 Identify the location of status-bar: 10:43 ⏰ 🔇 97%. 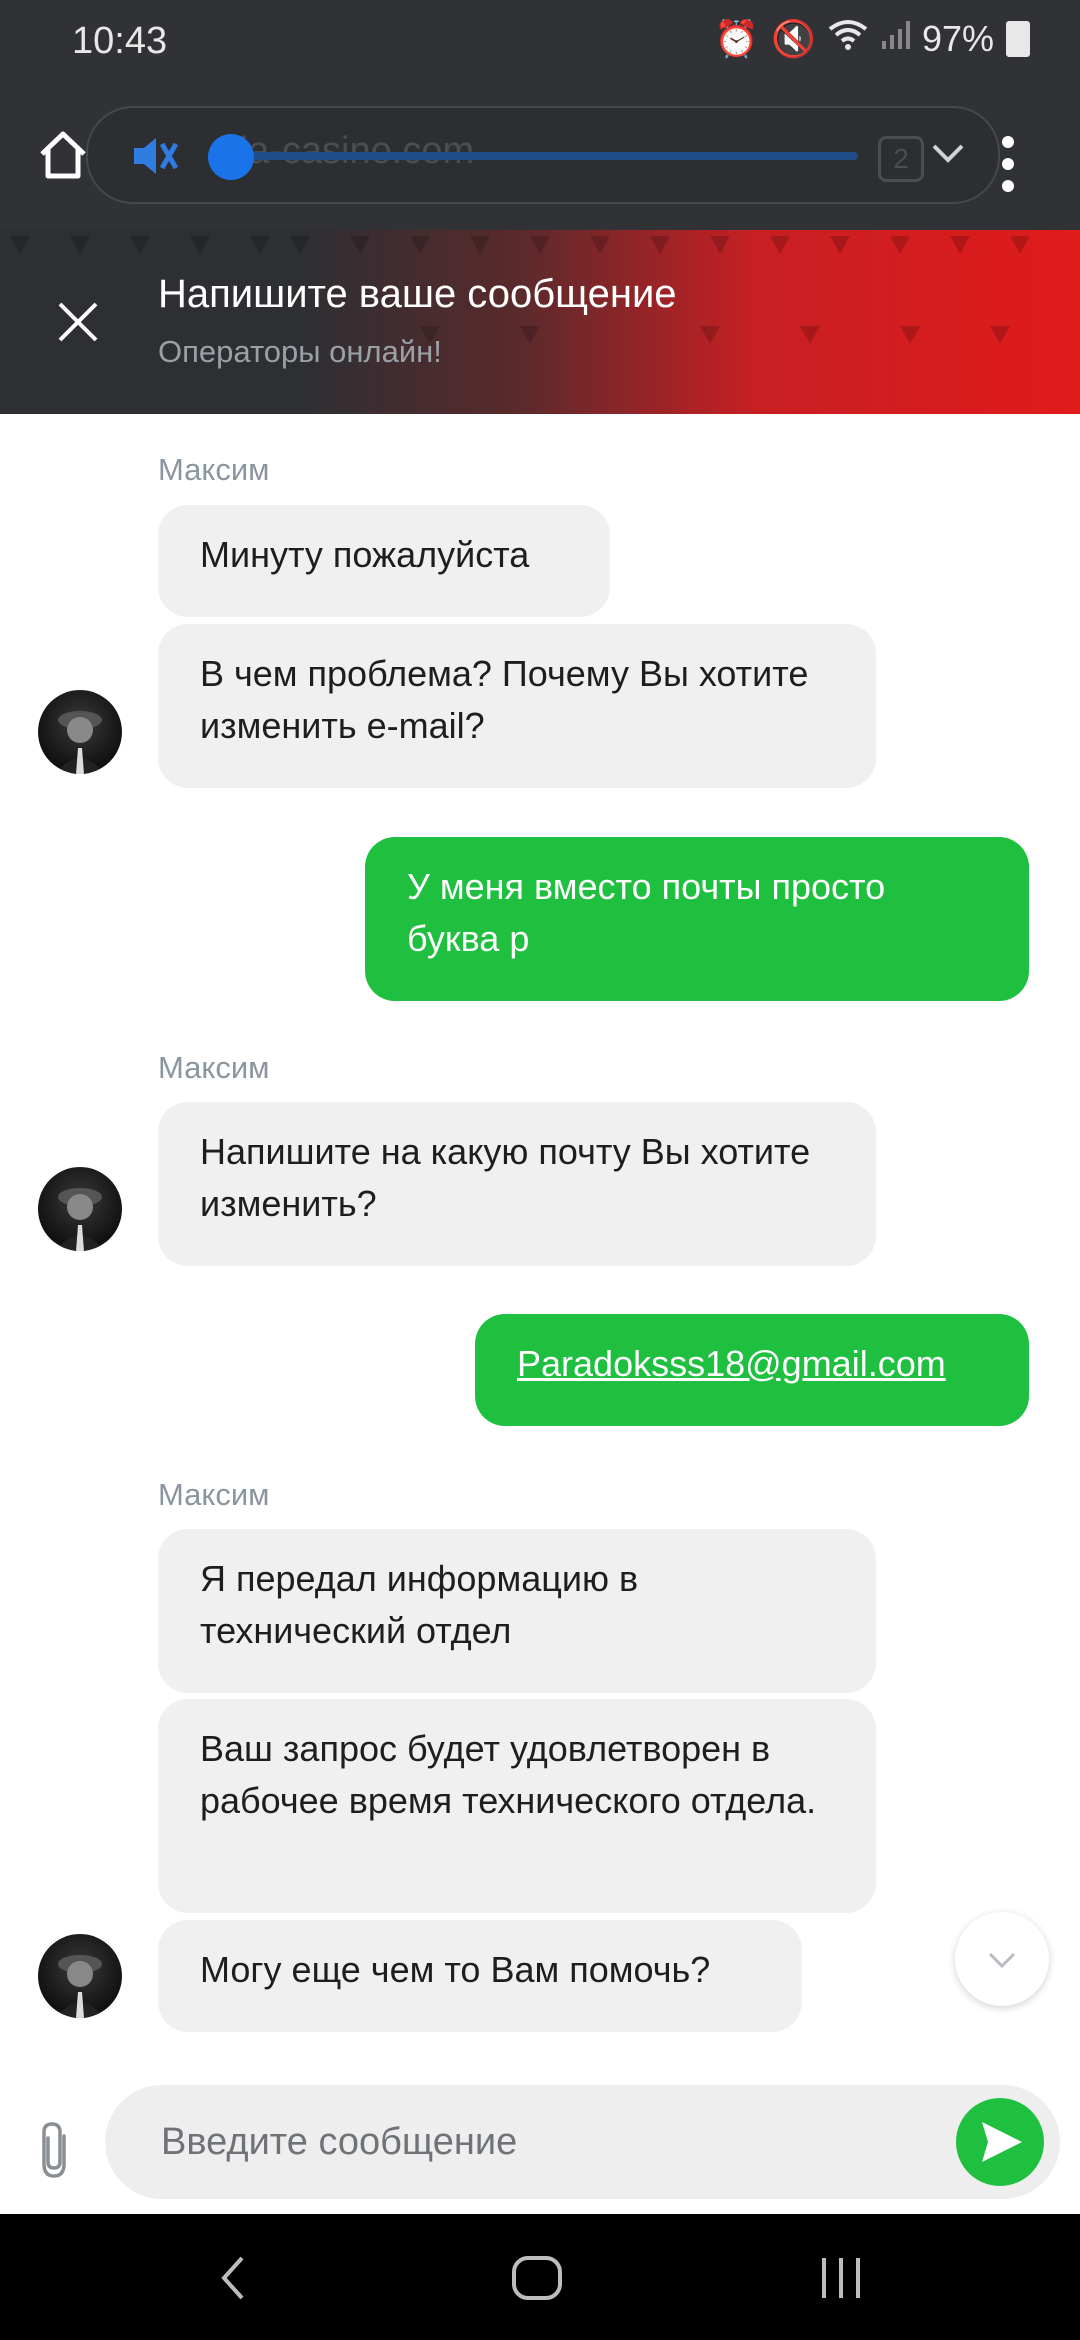
(540, 43).